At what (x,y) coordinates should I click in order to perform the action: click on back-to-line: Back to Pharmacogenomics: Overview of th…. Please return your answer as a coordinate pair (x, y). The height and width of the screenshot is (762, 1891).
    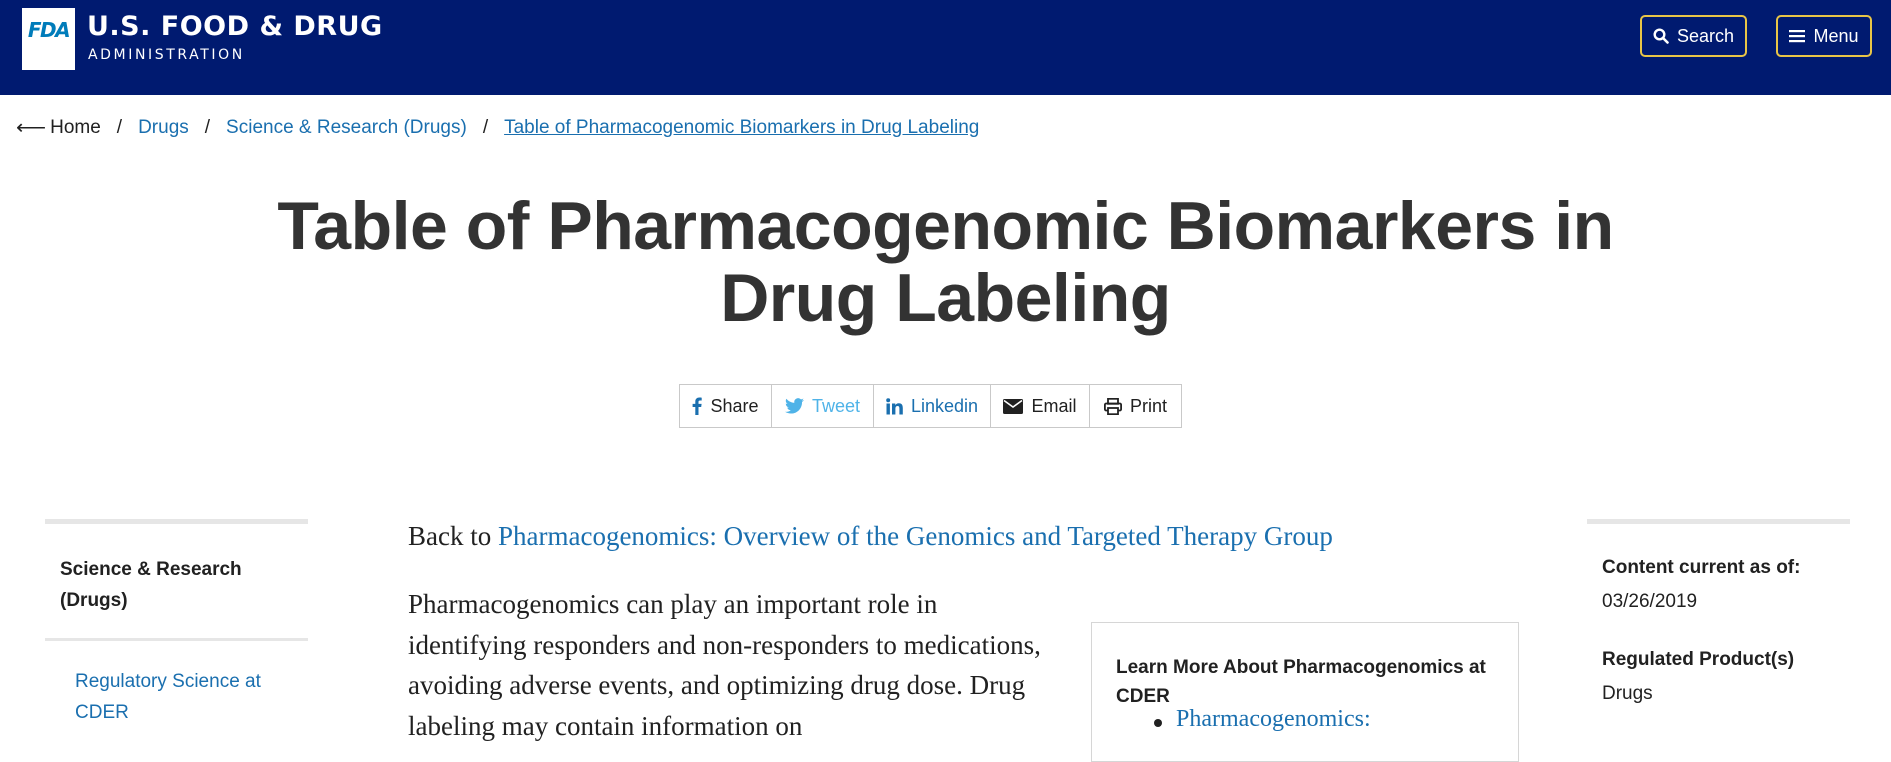
    Looking at the image, I should click on (870, 536).